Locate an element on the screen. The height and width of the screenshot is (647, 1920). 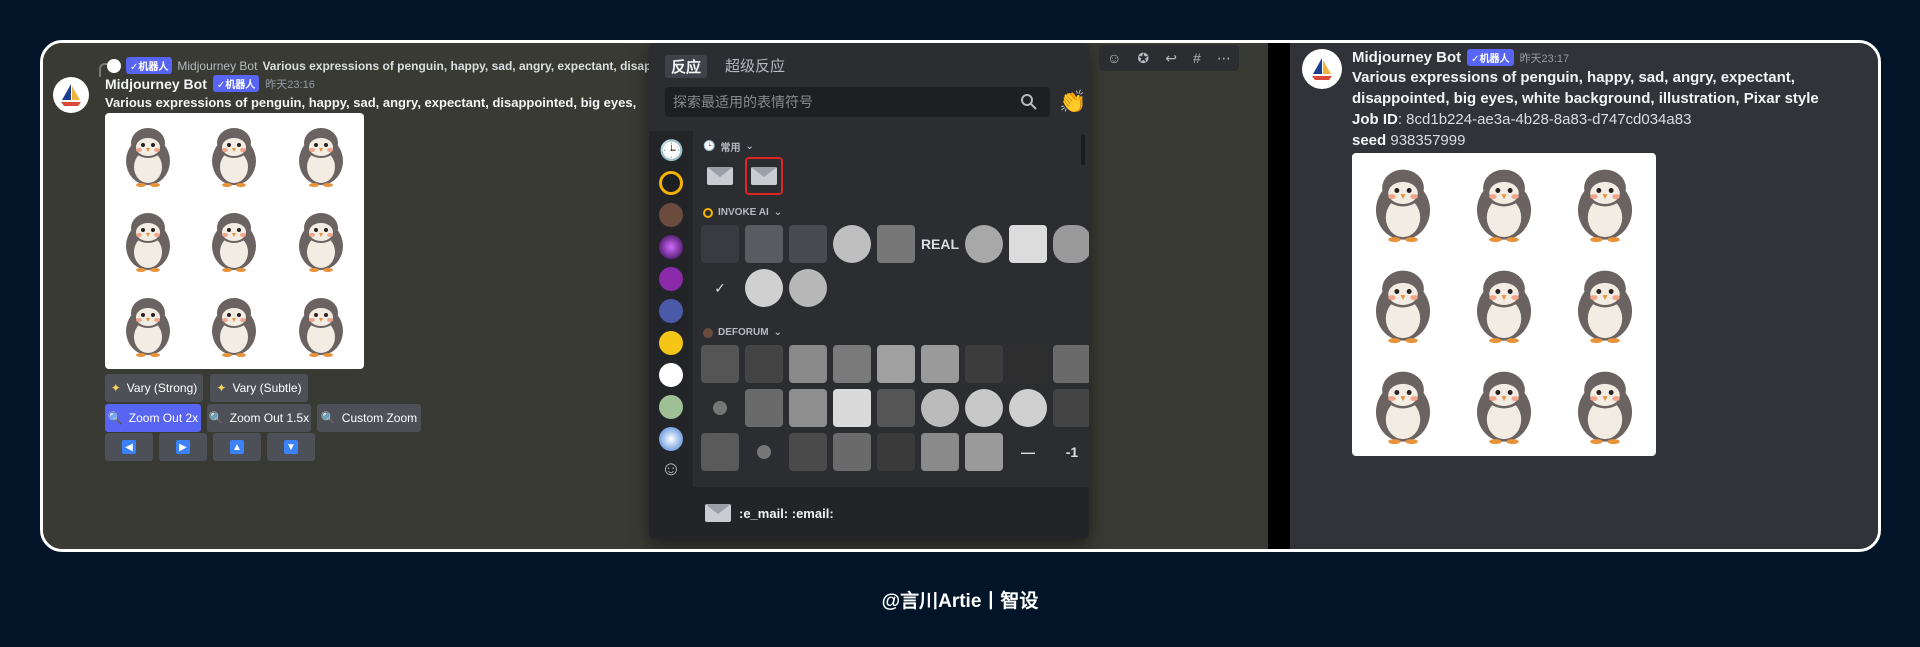
message-header: Midjourney Bot ✓机器人 昨天23:16 is located at coordinates (210, 83).